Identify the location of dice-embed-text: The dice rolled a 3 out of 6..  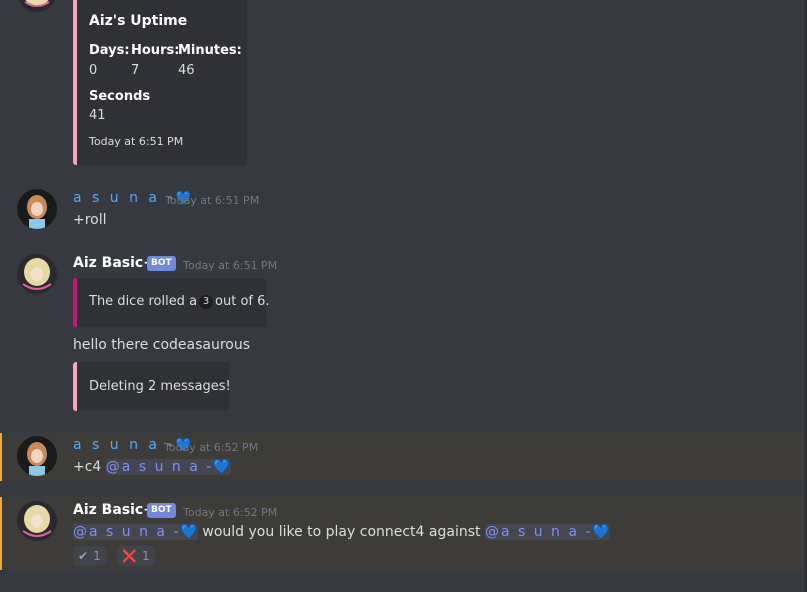
(179, 301).